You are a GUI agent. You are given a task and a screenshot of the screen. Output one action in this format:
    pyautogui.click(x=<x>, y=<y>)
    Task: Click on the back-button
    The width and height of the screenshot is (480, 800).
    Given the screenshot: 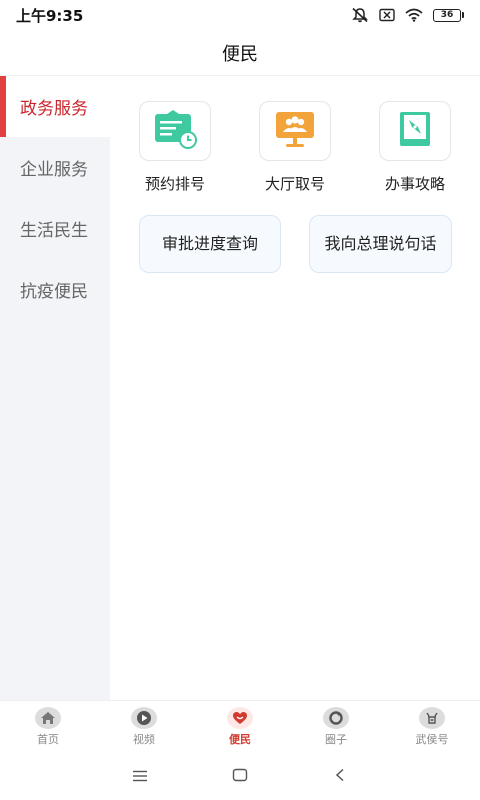 What is the action you would take?
    pyautogui.click(x=340, y=776)
    